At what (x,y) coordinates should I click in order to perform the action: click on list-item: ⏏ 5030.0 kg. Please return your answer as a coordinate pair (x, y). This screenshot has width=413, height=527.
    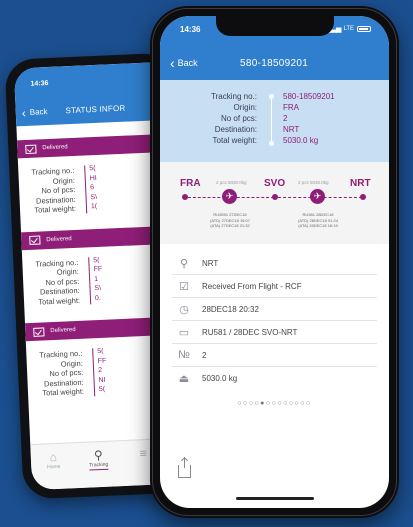
    Looking at the image, I should click on (274, 378).